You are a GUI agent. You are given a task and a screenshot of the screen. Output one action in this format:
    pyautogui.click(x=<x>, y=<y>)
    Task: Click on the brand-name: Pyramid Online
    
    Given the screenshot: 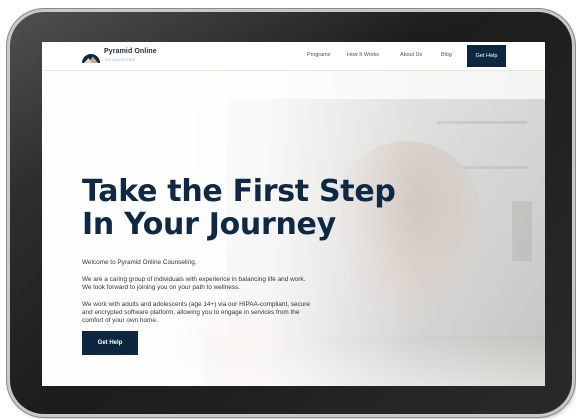 What is the action you would take?
    pyautogui.click(x=130, y=51)
    